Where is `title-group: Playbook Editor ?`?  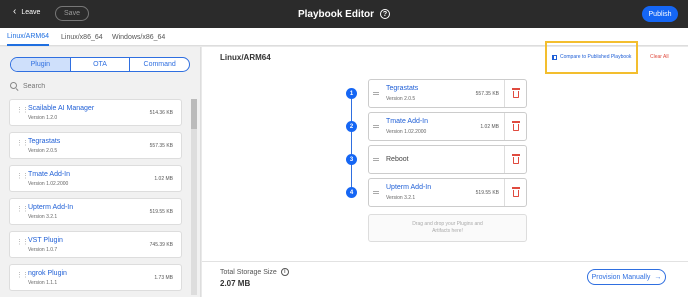
title-group: Playbook Editor ? is located at coordinates (344, 14).